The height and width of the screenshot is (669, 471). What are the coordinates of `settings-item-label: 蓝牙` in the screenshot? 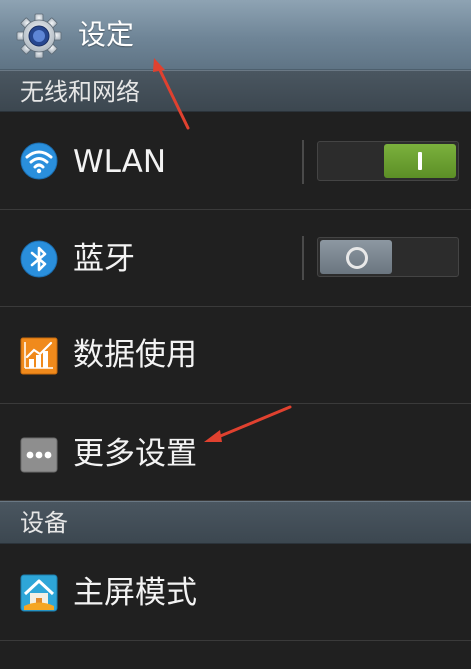 It's located at (104, 259).